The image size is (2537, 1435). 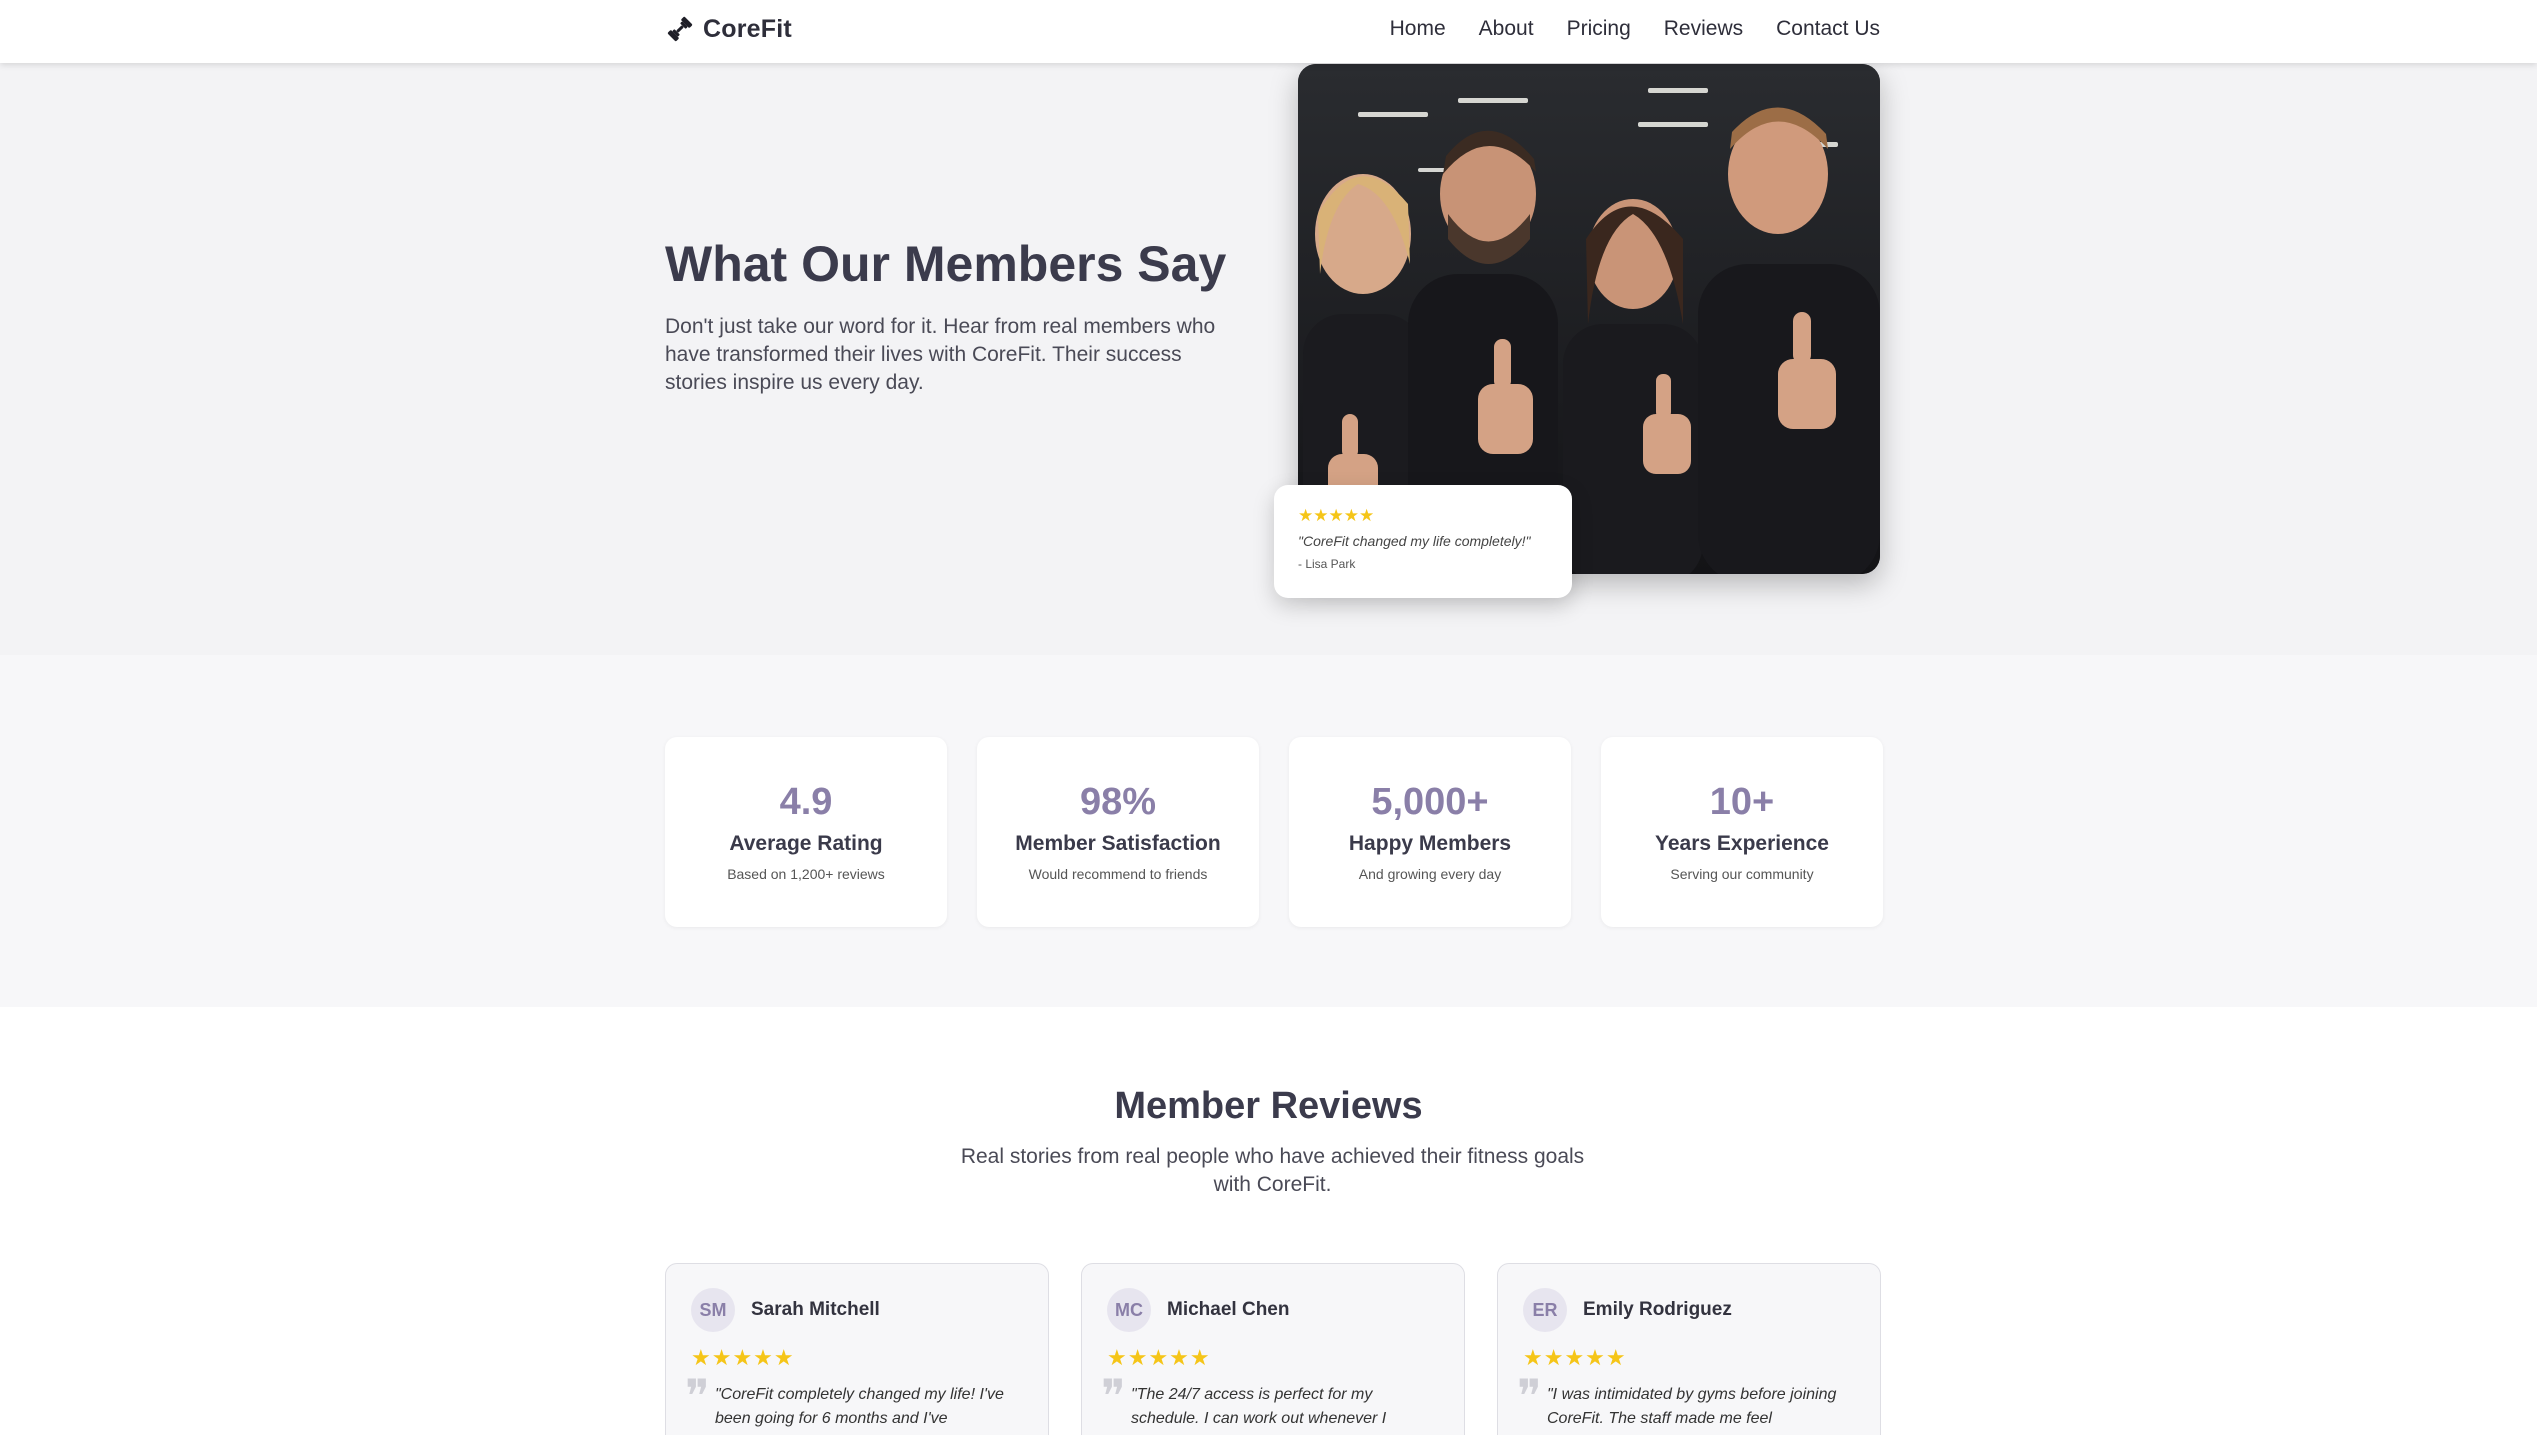 I want to click on reviewer-name: Sarah Mitchell, so click(x=815, y=1309).